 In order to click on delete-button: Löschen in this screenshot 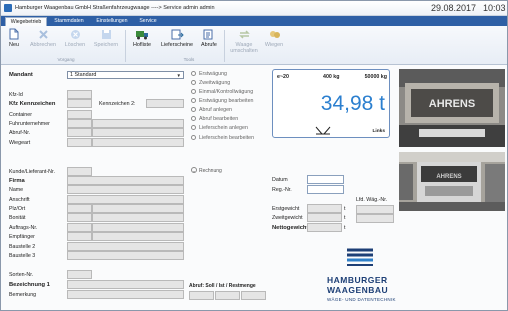, I will do `click(75, 43)`.